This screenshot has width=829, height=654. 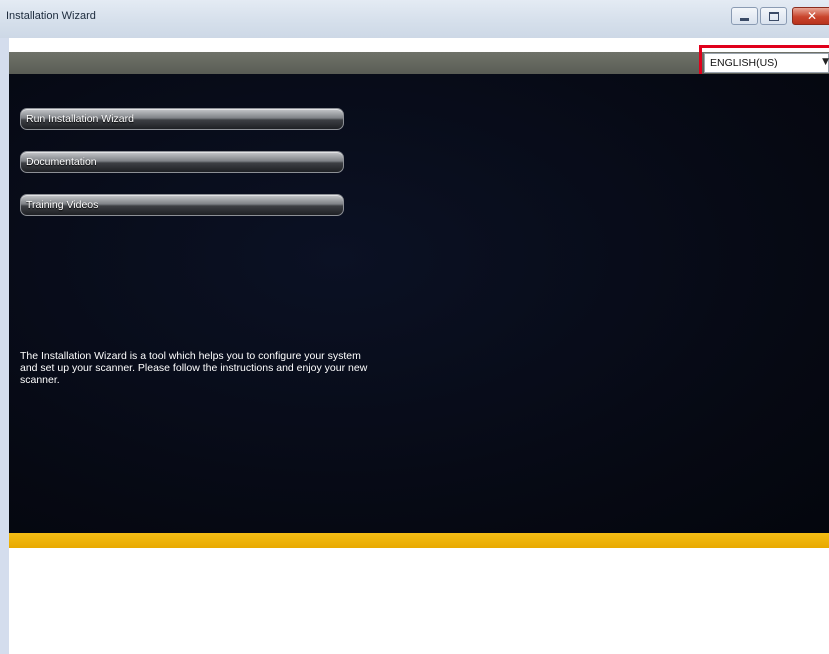 What do you see at coordinates (51, 16) in the screenshot?
I see `window-title: Installation Wizard` at bounding box center [51, 16].